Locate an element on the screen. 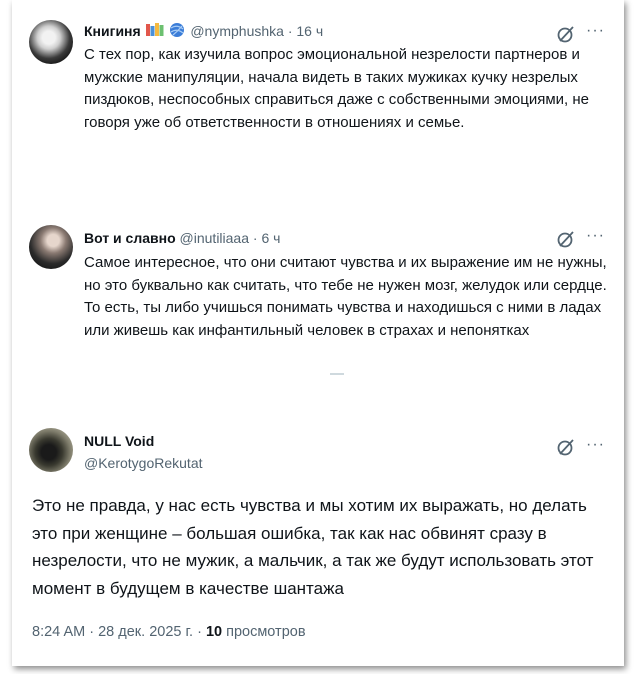  yarn-icon is located at coordinates (177, 32).